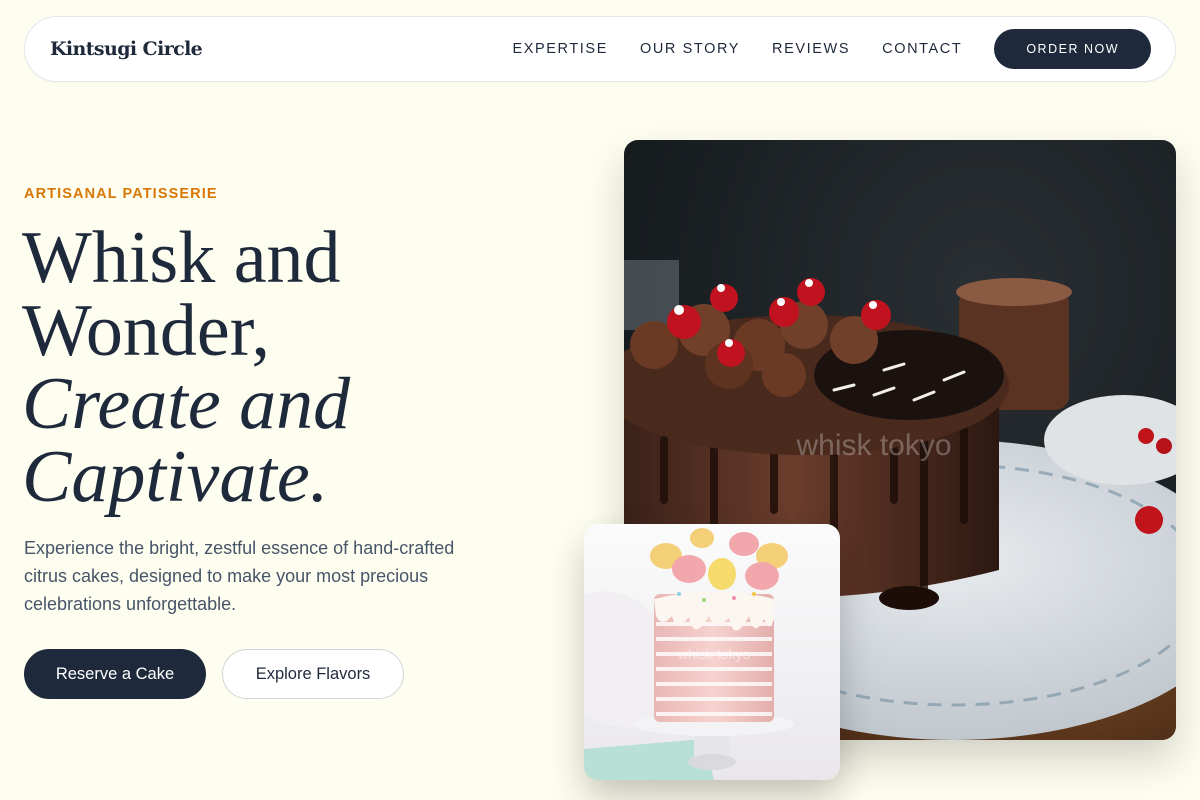 This screenshot has height=800, width=1200. Describe the element at coordinates (186, 404) in the screenshot. I see `headline-line-3: Create and` at that location.